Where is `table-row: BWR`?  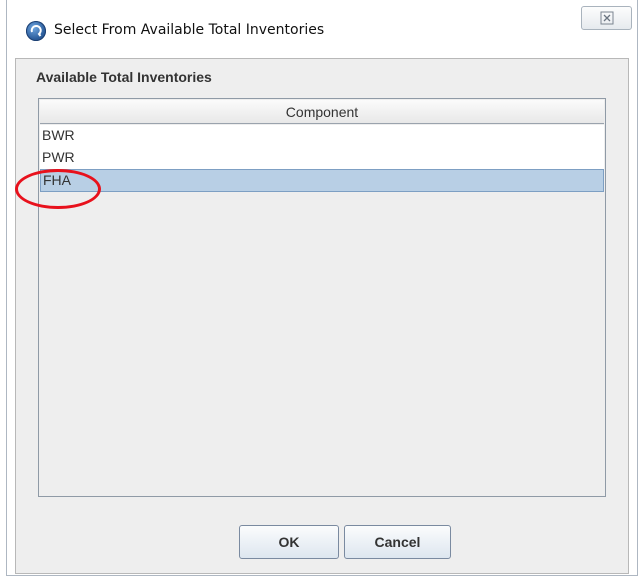
table-row: BWR is located at coordinates (322, 136).